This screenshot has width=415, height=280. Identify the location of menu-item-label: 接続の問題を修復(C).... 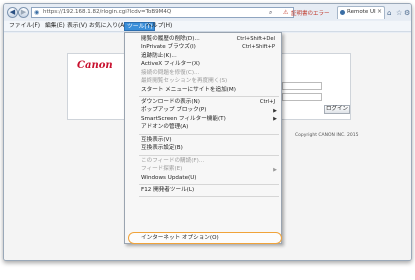
(170, 72).